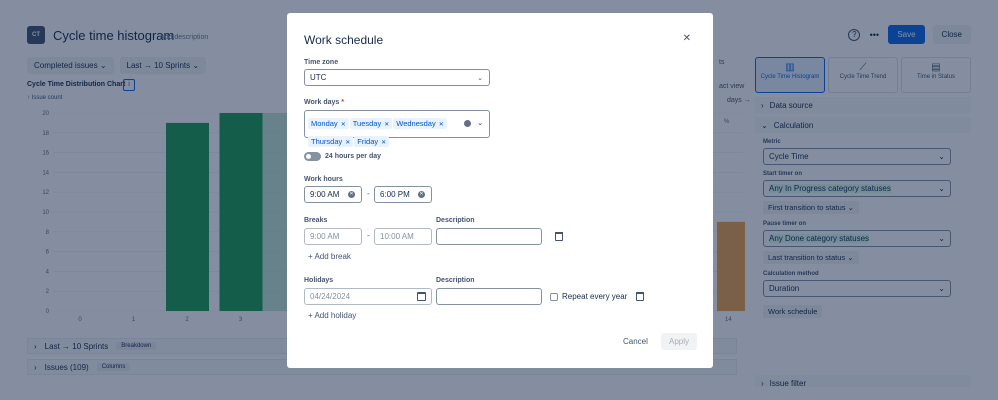  What do you see at coordinates (325, 236) in the screenshot?
I see `break-start-value: 9:00 AM` at bounding box center [325, 236].